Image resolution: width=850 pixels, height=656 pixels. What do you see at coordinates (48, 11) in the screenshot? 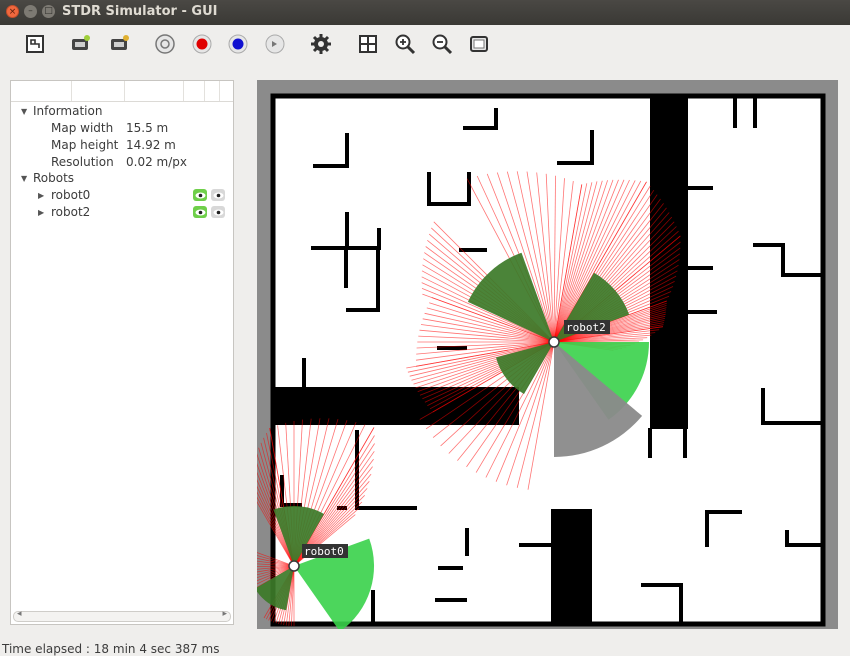
I see `maximize-window-button: □` at bounding box center [48, 11].